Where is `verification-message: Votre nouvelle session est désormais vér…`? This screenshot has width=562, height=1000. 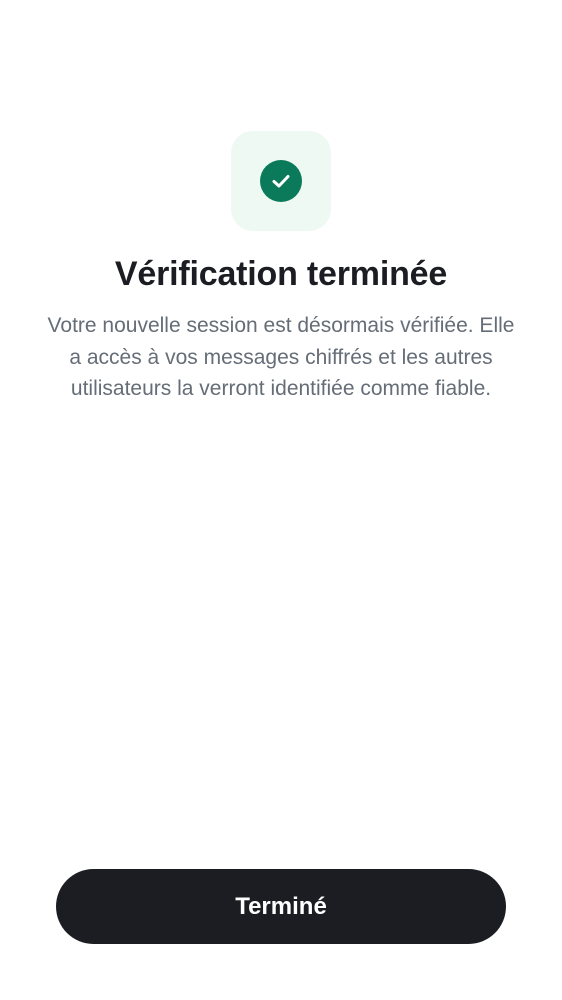
verification-message: Votre nouvelle session est désormais vér… is located at coordinates (281, 357).